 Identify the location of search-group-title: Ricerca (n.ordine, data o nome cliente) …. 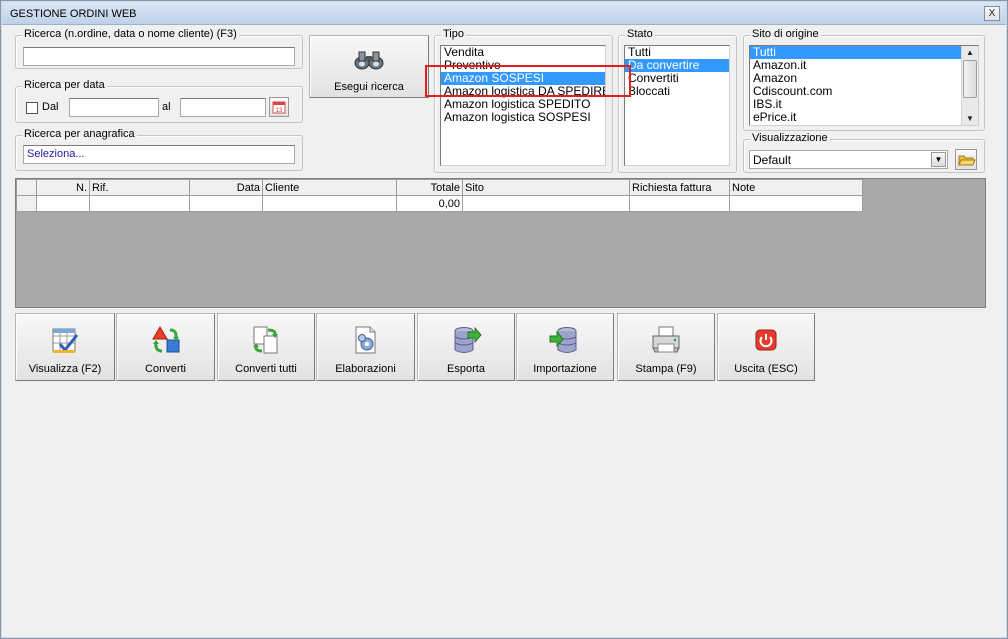
(130, 34).